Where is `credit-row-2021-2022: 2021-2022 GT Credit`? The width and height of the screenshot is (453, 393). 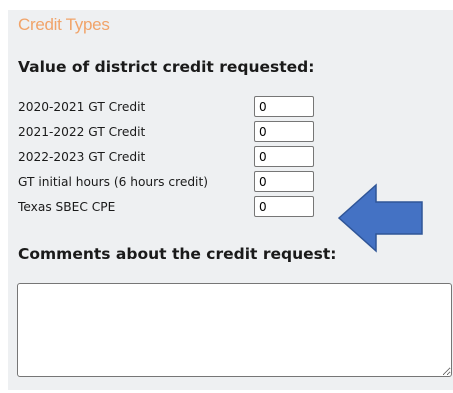
credit-row-2021-2022: 2021-2022 GT Credit is located at coordinates (173, 132).